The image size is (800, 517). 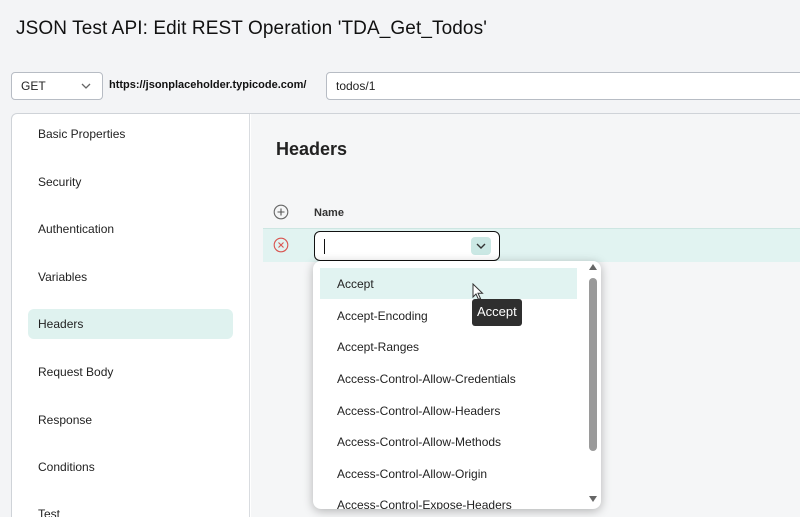 What do you see at coordinates (448, 378) in the screenshot?
I see `dropdown-option: Access-Control-Allow-Credentials` at bounding box center [448, 378].